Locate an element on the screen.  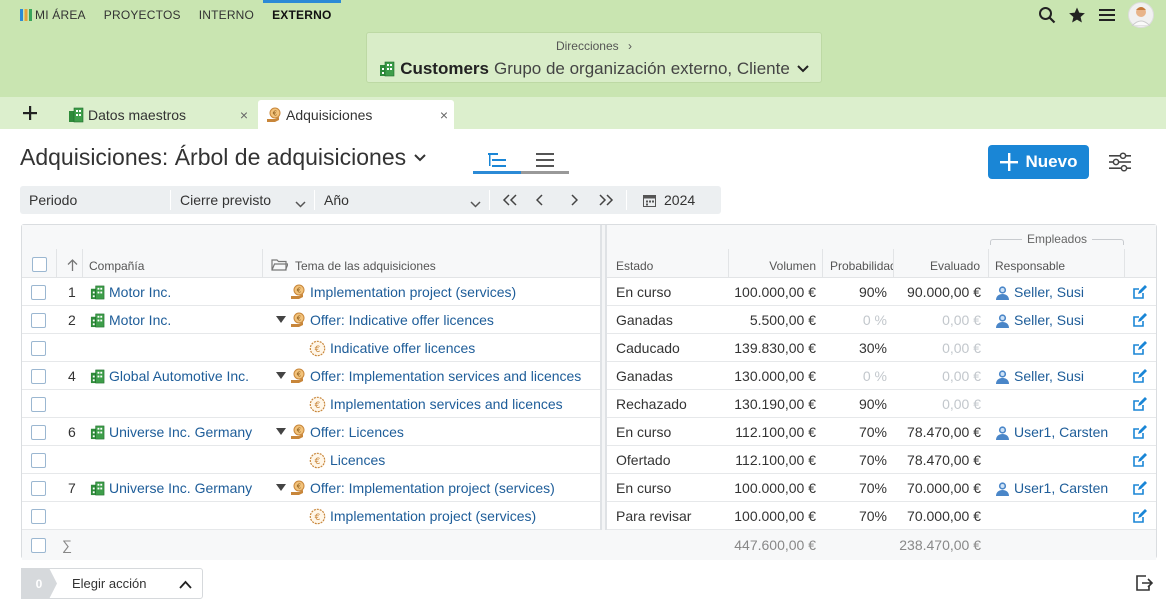
nav-interno: INTERNO is located at coordinates (226, 15).